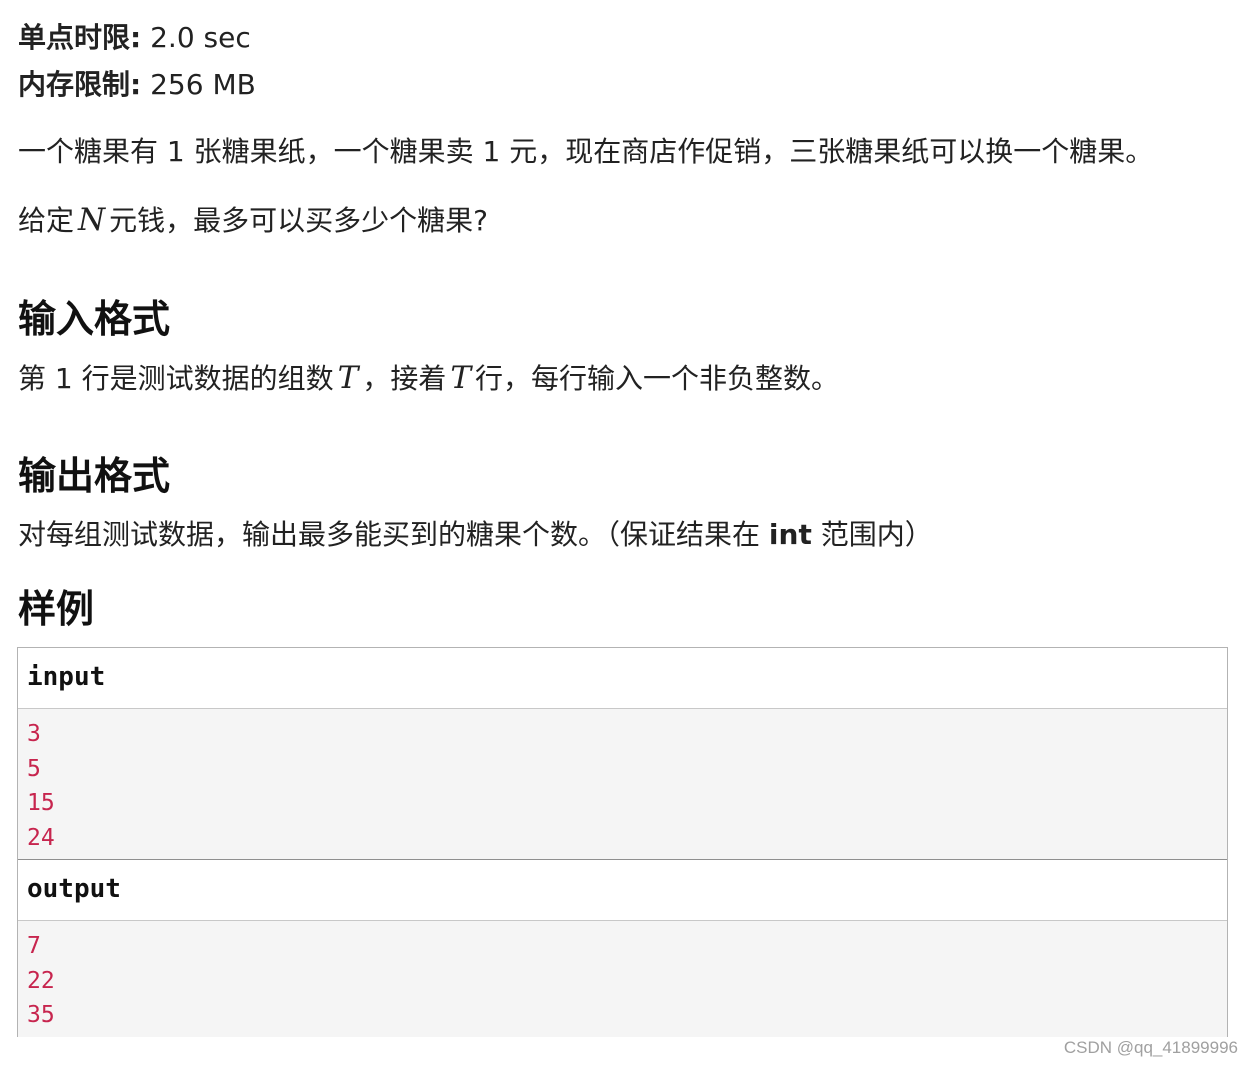  What do you see at coordinates (389, 534) in the screenshot?
I see `output-format-text-before: 对每组测试数据，输出最多能买到的糖果个数。（保证结果在` at bounding box center [389, 534].